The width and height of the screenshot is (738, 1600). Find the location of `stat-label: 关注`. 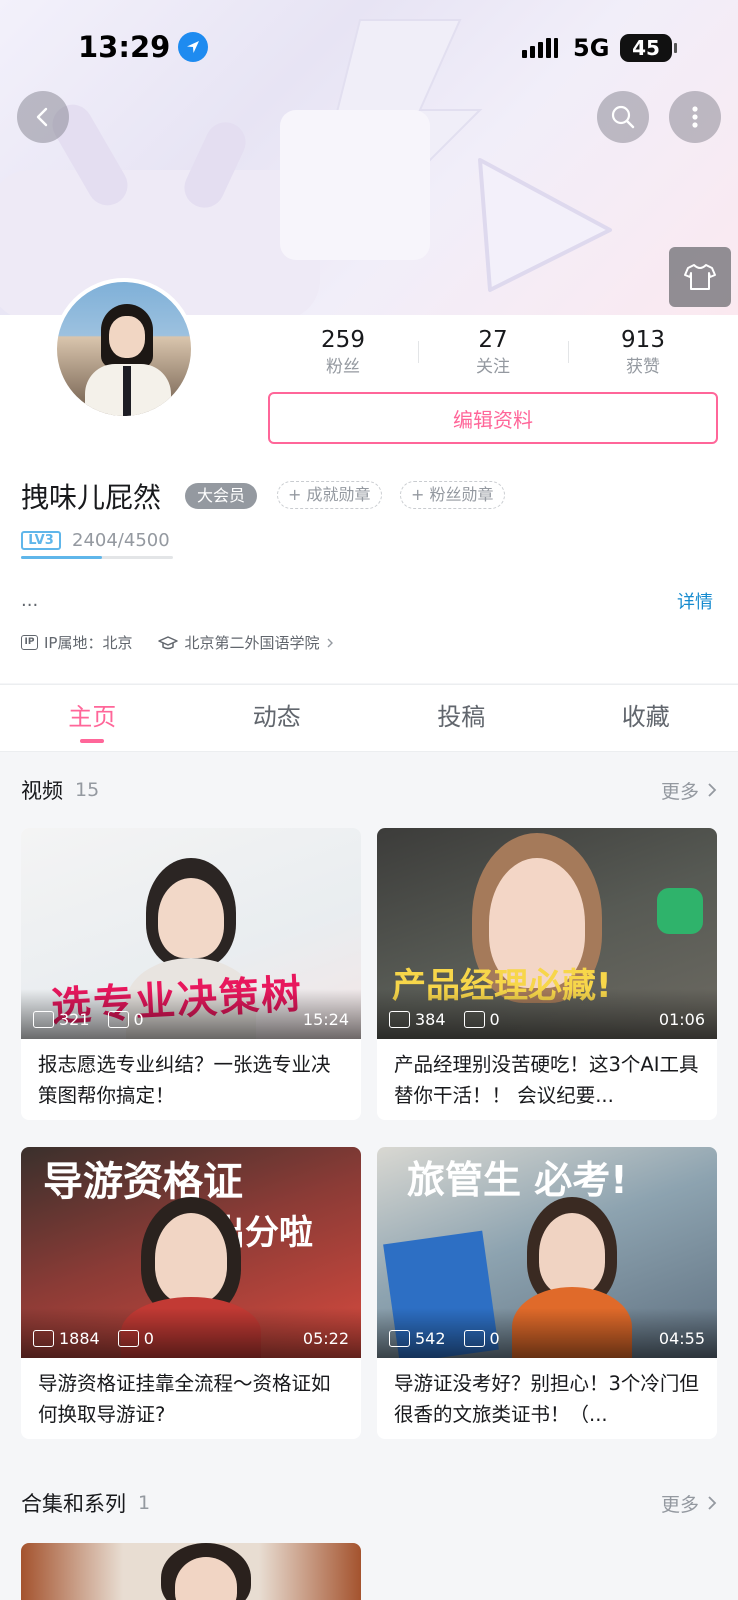

stat-label: 关注 is located at coordinates (493, 367).